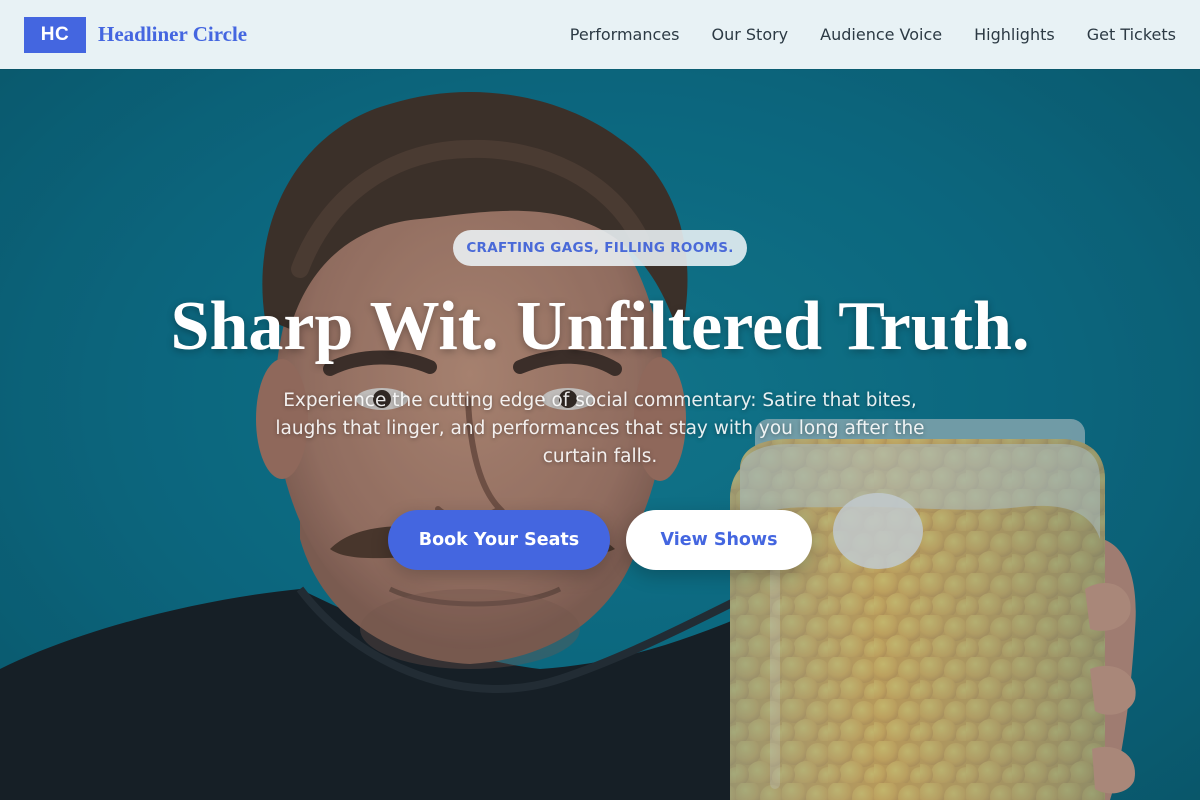  What do you see at coordinates (625, 34) in the screenshot?
I see `nav-performances: Performances` at bounding box center [625, 34].